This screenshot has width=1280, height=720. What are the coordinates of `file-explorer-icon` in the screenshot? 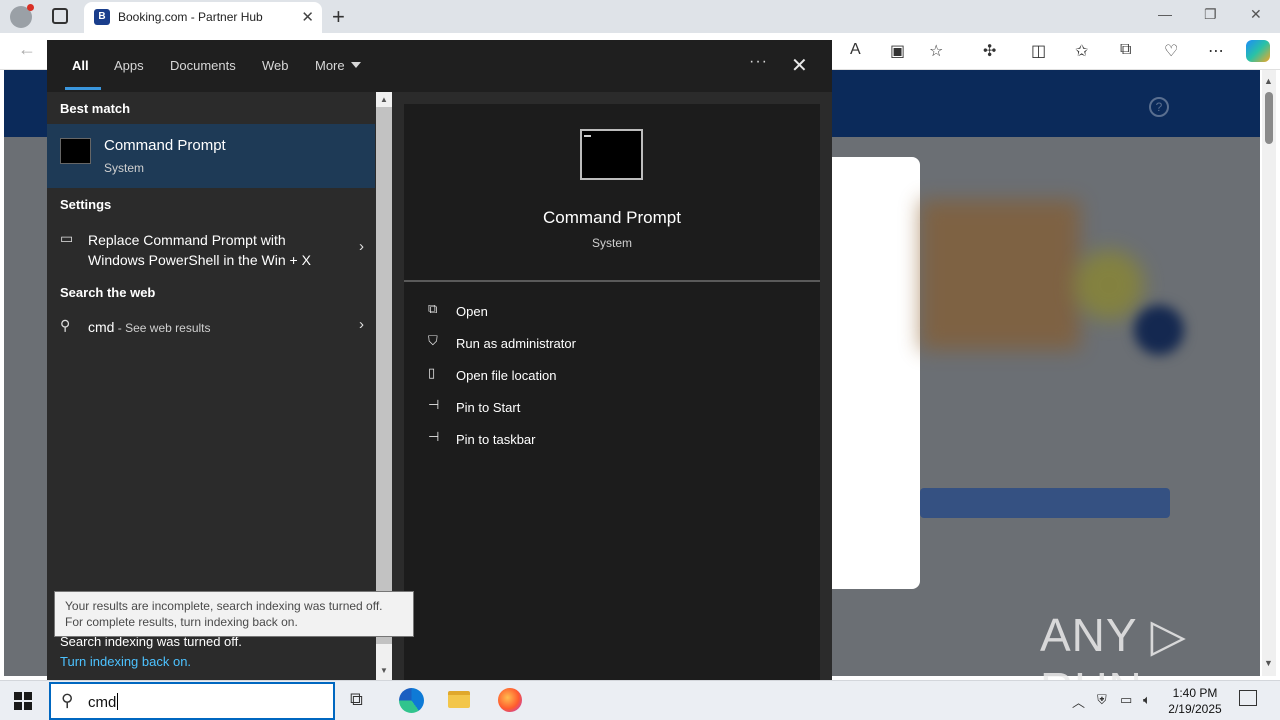 It's located at (459, 699).